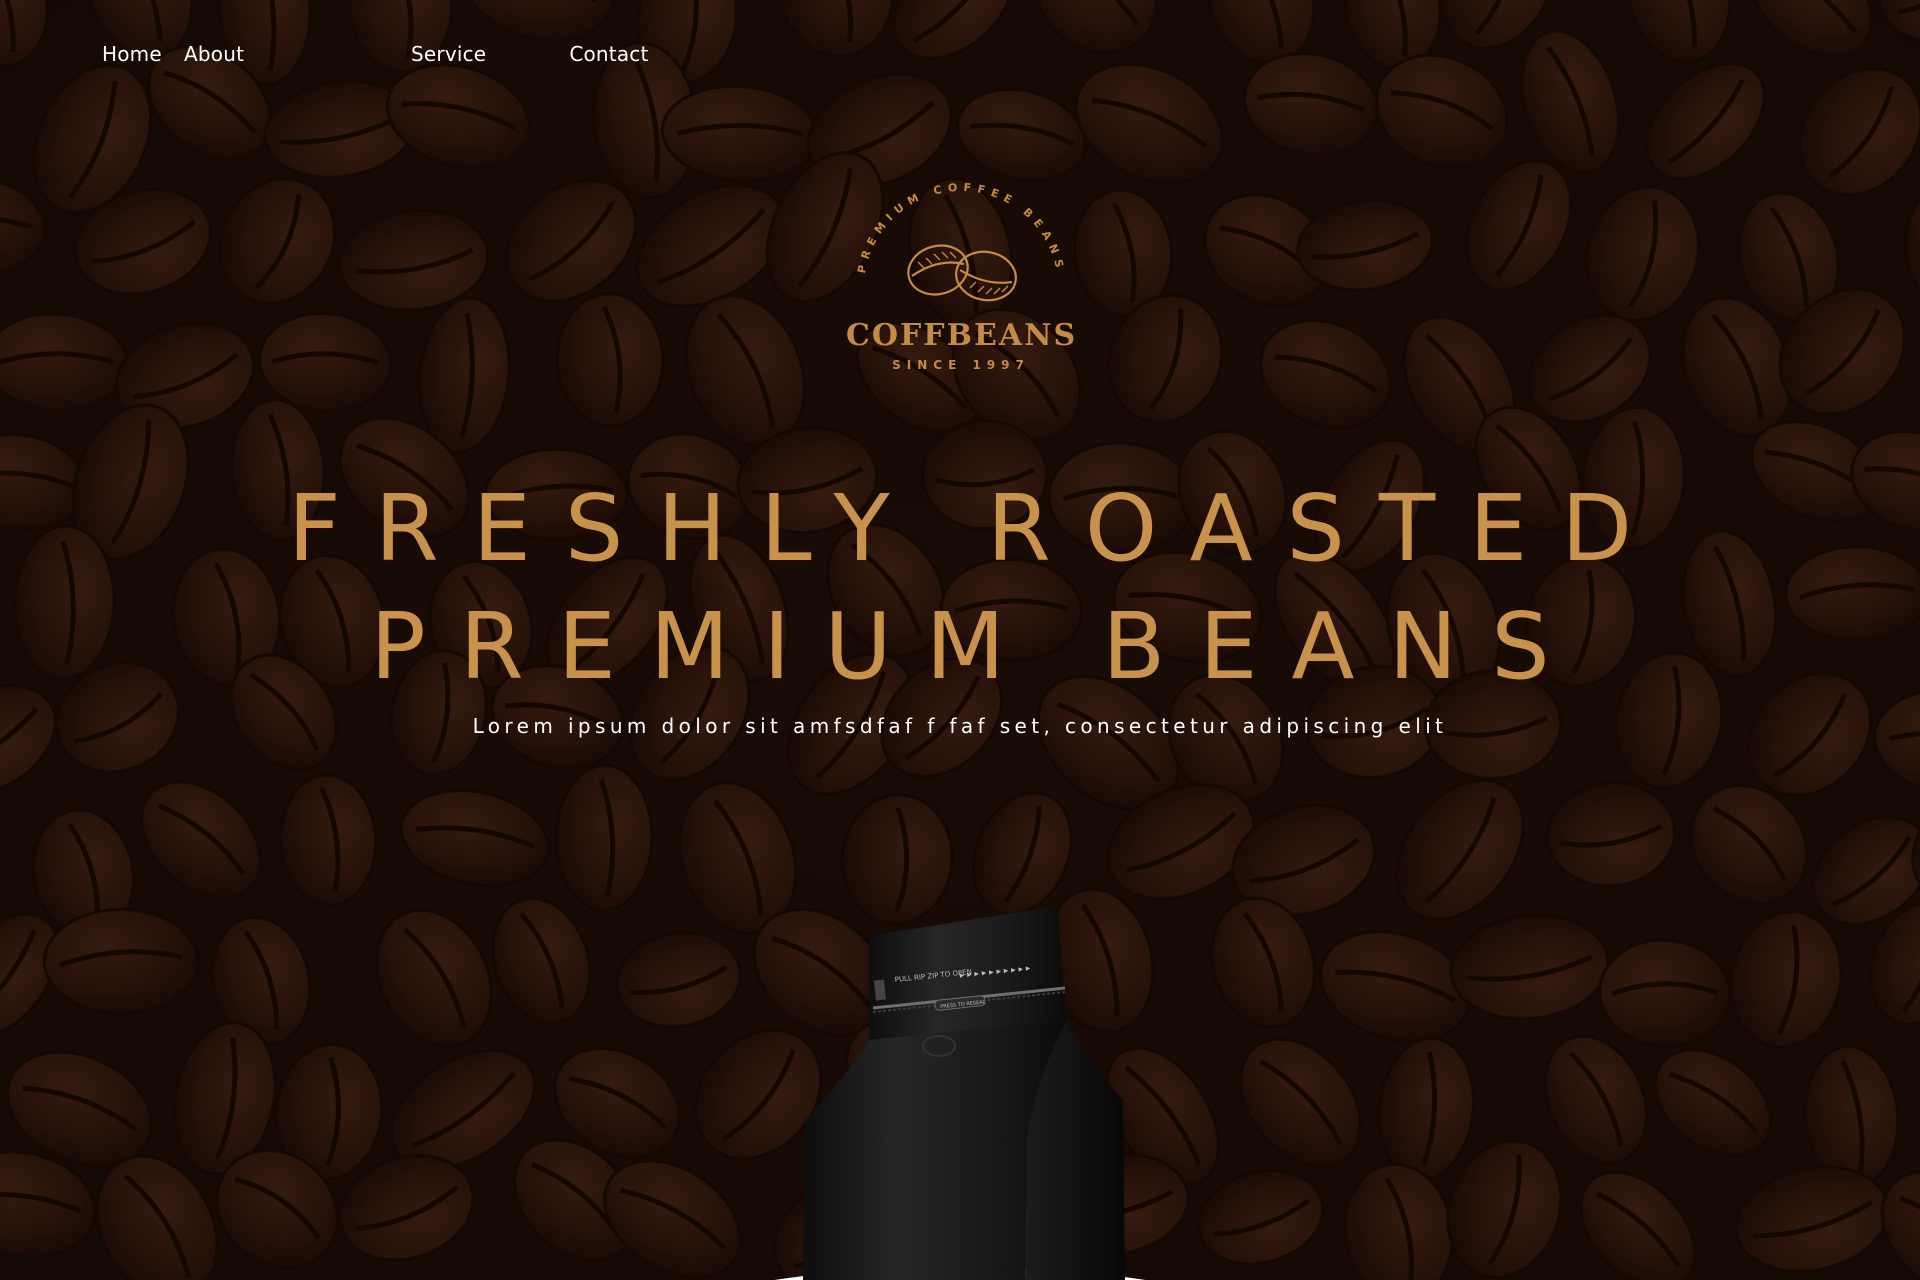  Describe the element at coordinates (961, 365) in the screenshot. I see `brand-since: SINCE 1997` at that location.